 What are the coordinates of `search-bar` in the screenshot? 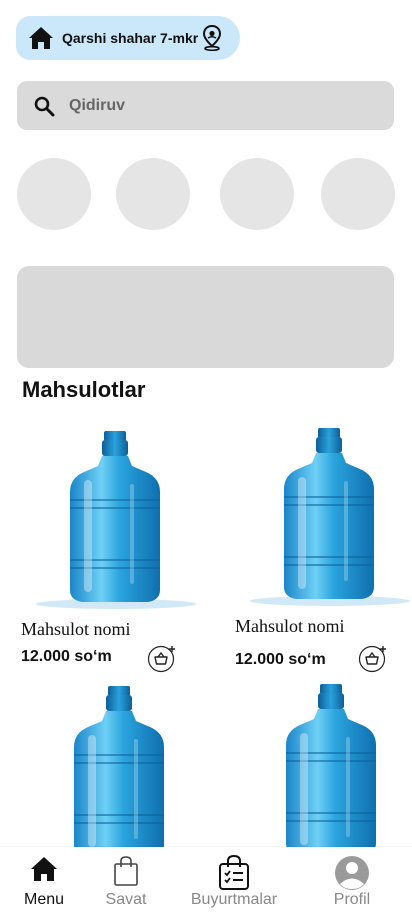 It's located at (205, 105).